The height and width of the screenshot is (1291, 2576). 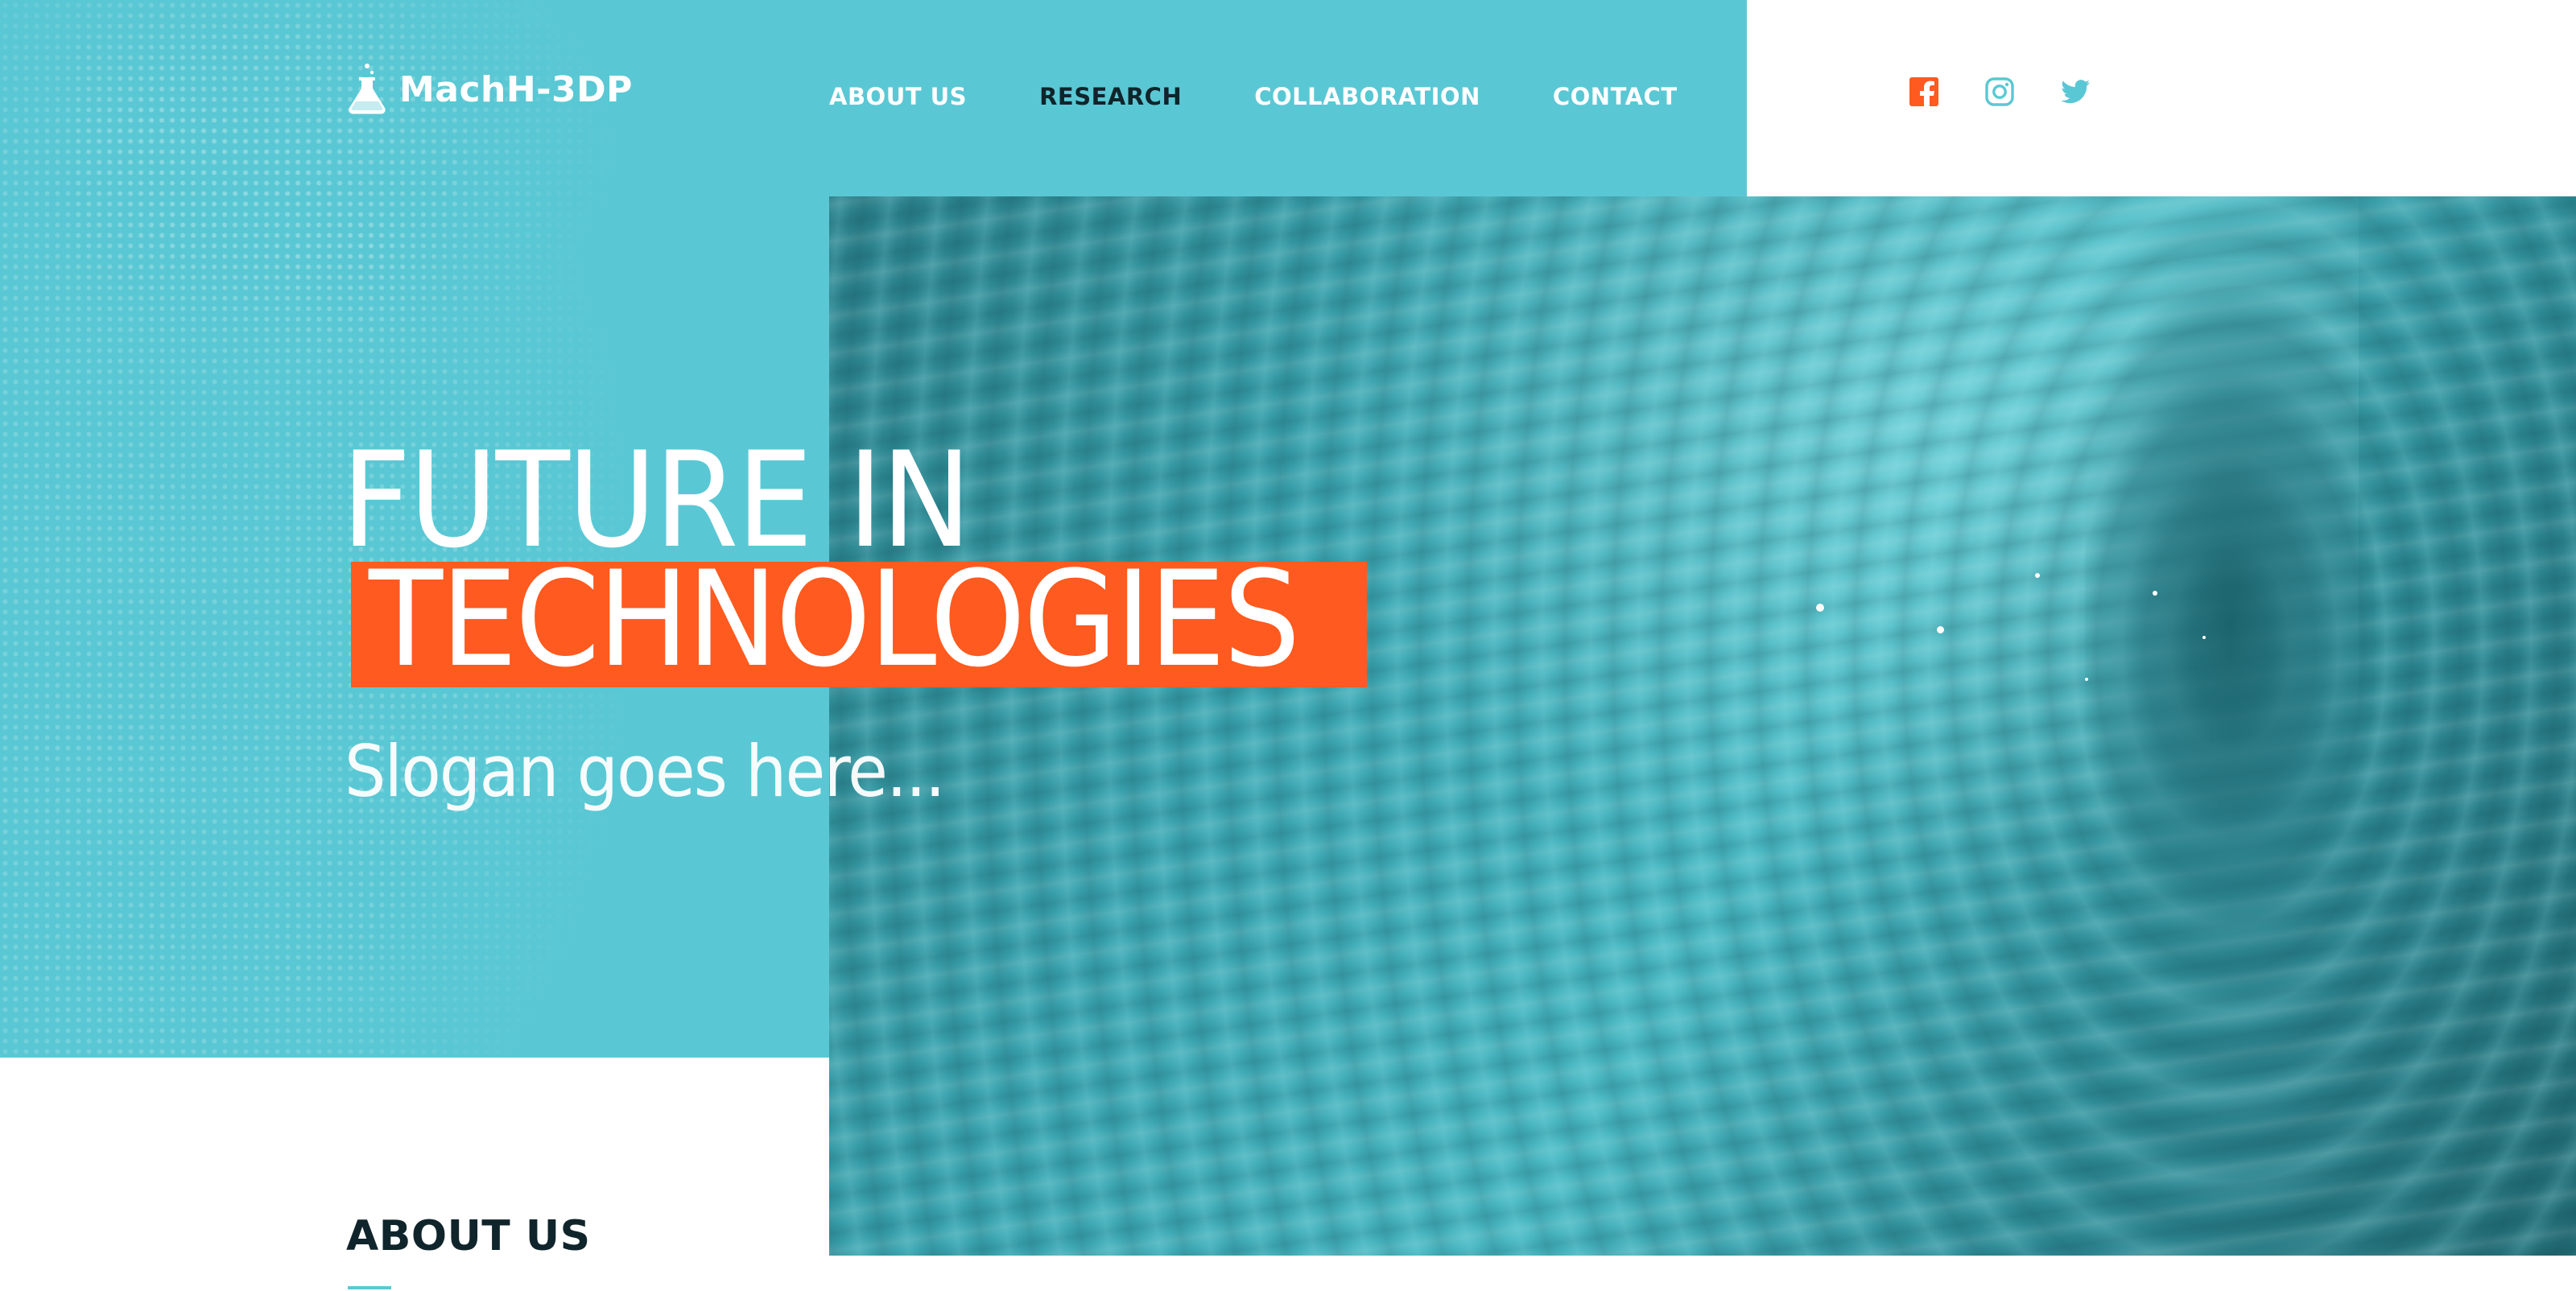 I want to click on twitter-icon, so click(x=2075, y=92).